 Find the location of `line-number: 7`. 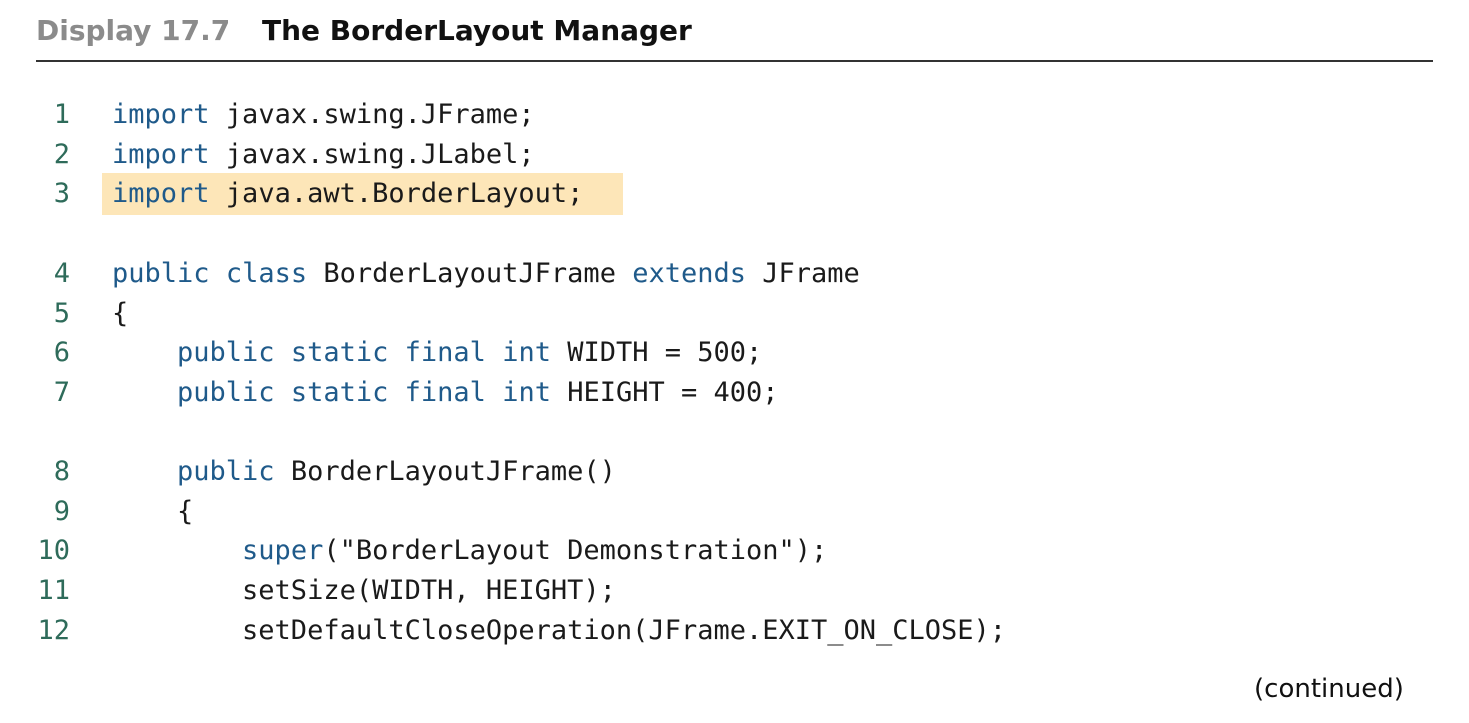

line-number: 7 is located at coordinates (61, 392).